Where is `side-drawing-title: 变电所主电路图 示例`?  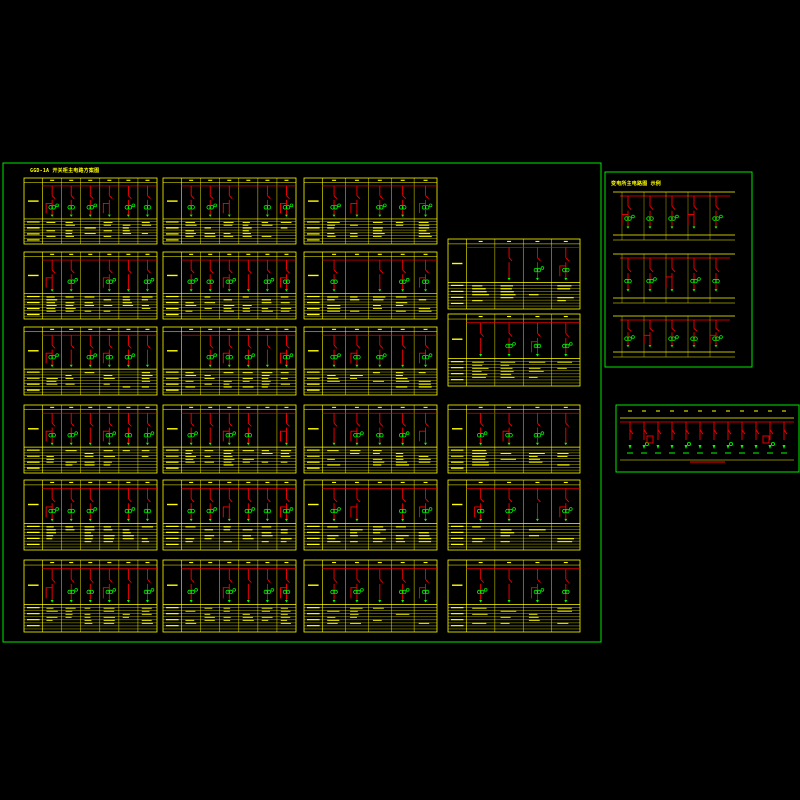 side-drawing-title: 变电所主电路图 示例 is located at coordinates (636, 184).